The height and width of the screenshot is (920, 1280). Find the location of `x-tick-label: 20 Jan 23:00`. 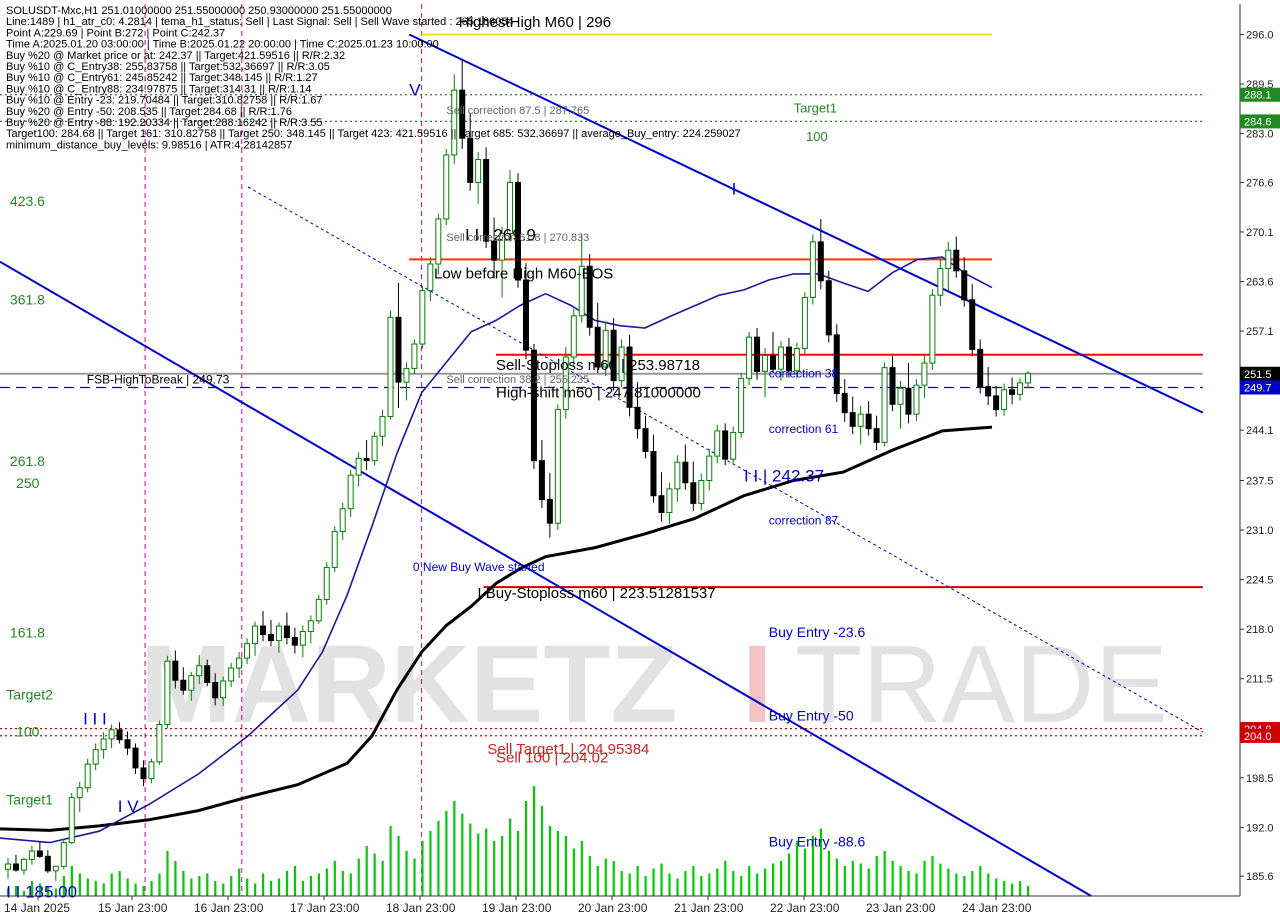

x-tick-label: 20 Jan 23:00 is located at coordinates (613, 908).